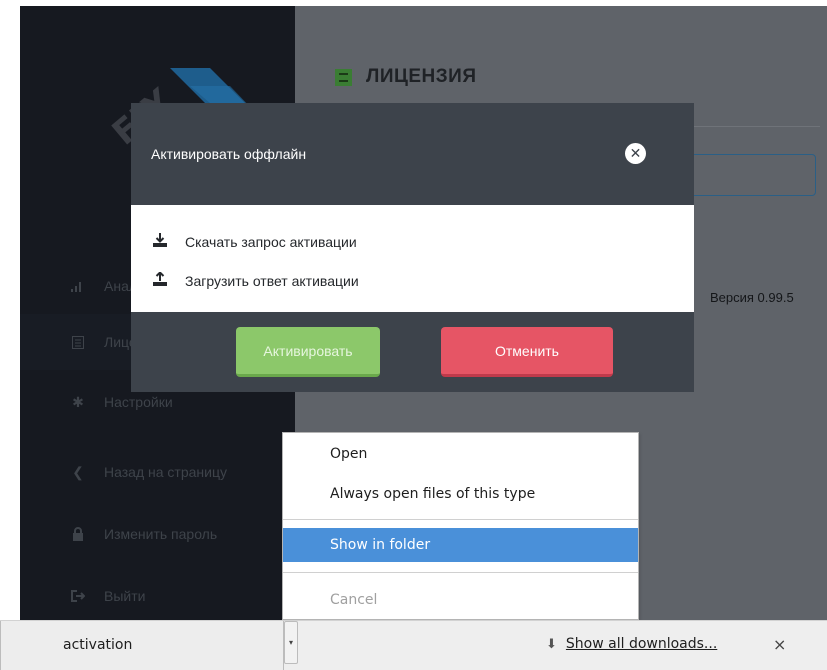 The width and height of the screenshot is (827, 670). I want to click on sign-out-icon, so click(78, 596).